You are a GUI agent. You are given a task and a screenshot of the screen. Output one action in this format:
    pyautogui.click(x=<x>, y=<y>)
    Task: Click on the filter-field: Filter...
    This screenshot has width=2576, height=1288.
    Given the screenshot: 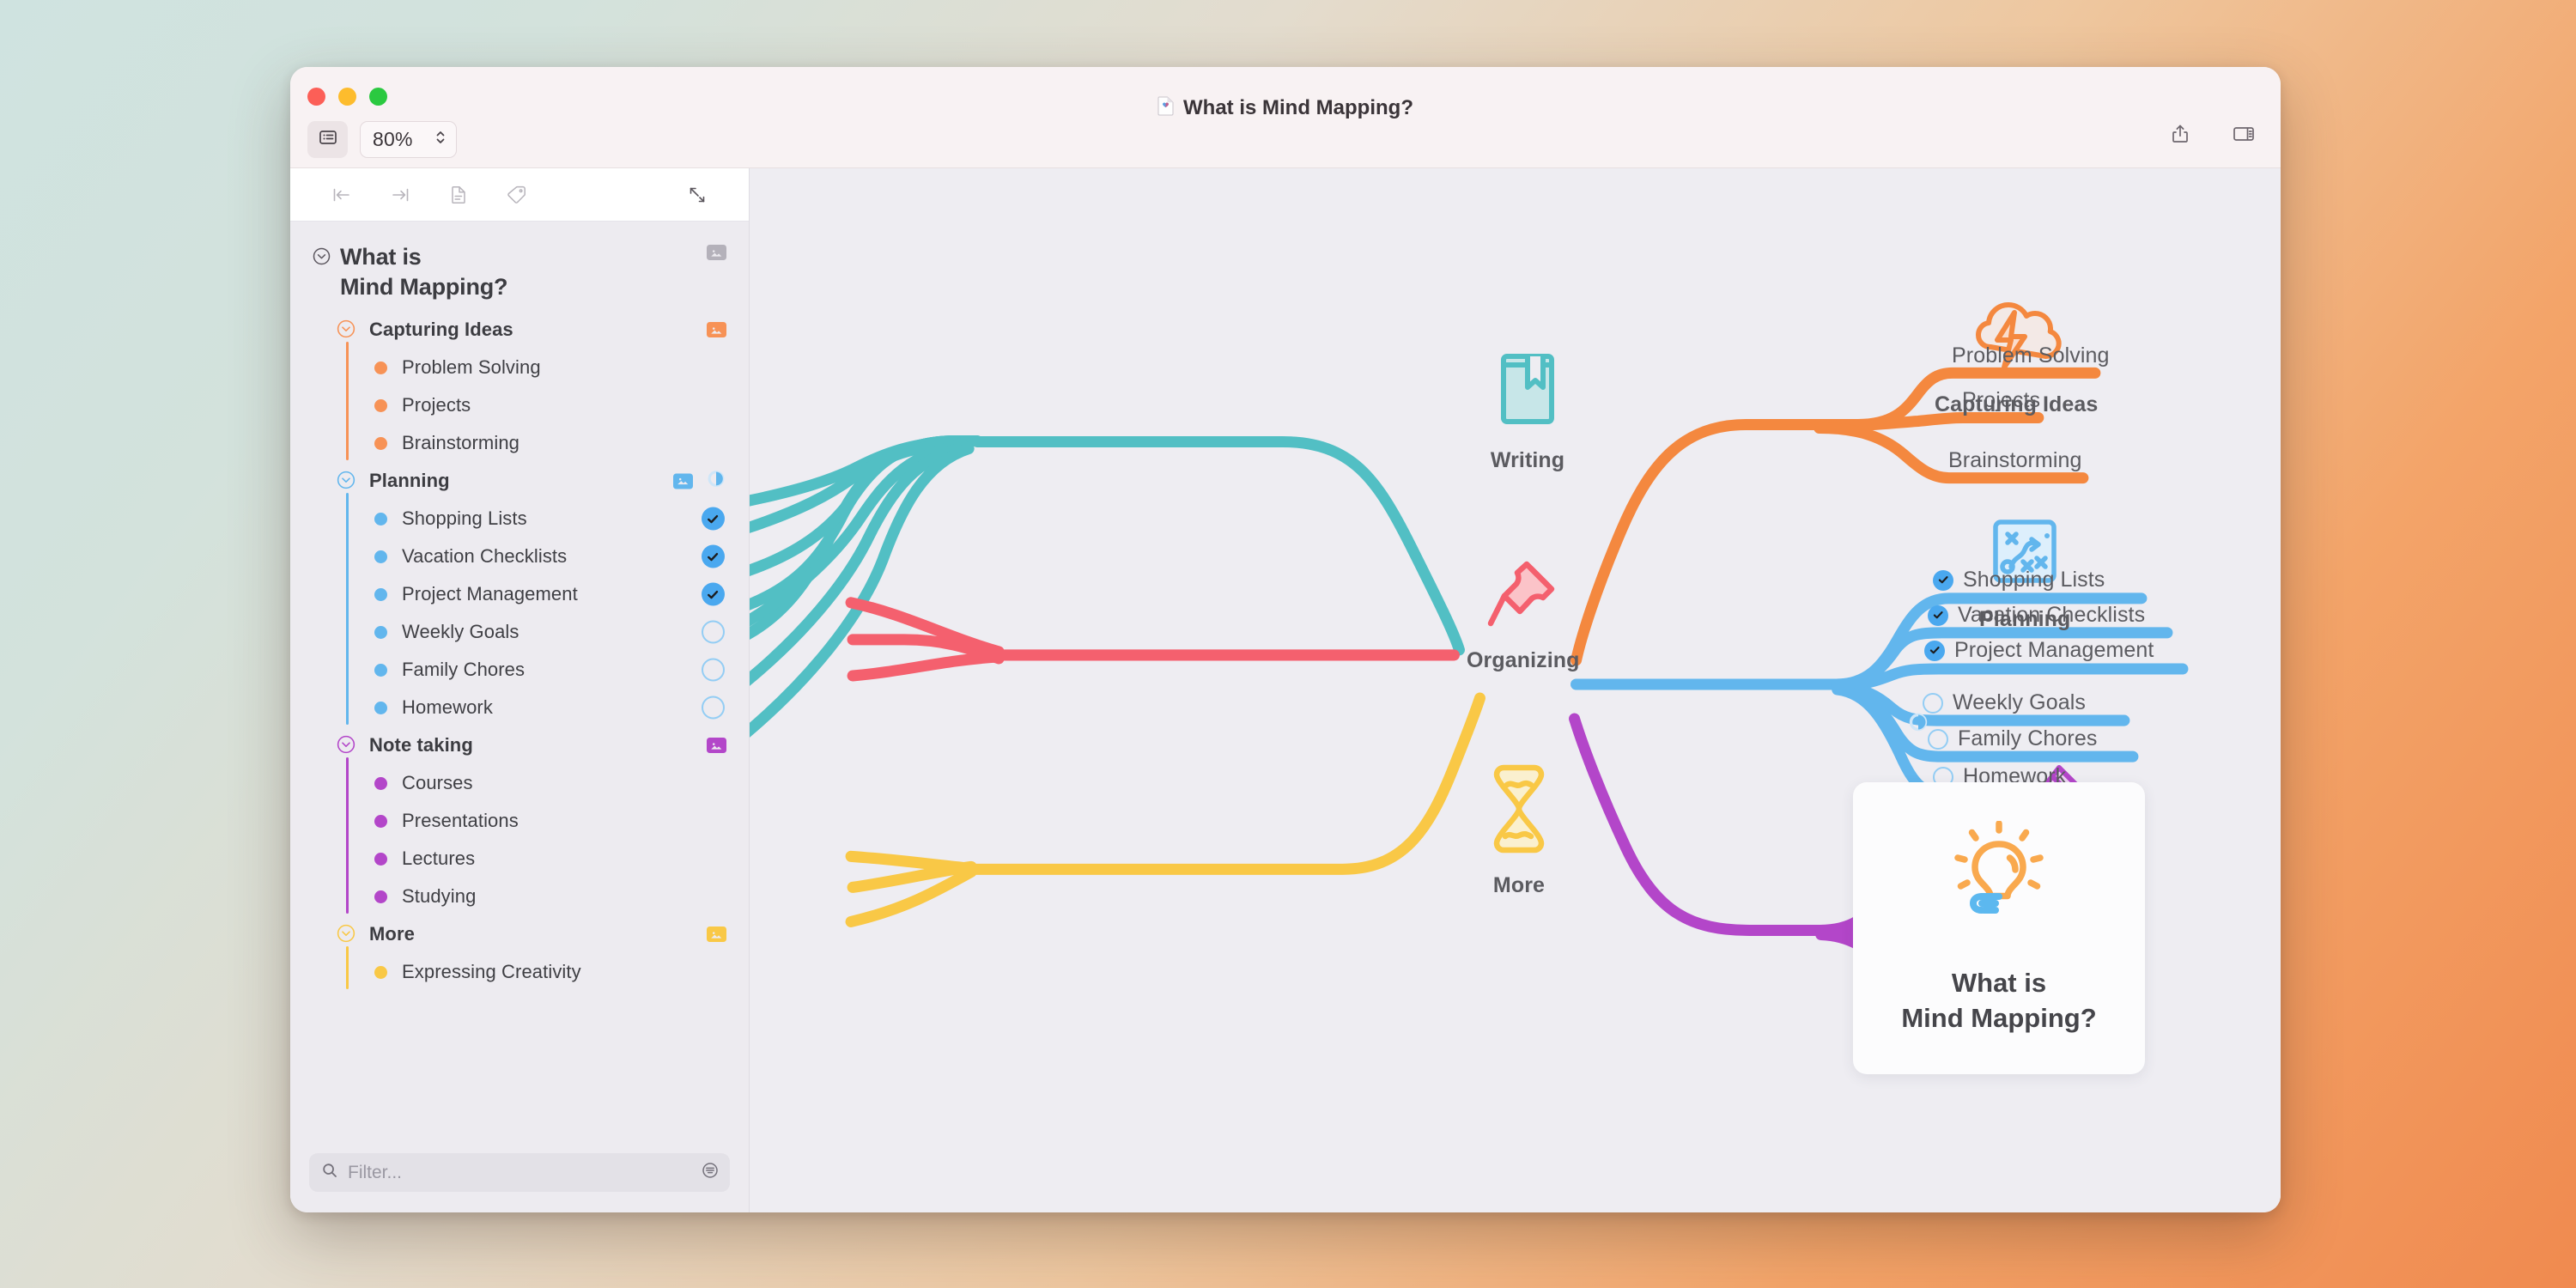 What is the action you would take?
    pyautogui.click(x=519, y=1173)
    